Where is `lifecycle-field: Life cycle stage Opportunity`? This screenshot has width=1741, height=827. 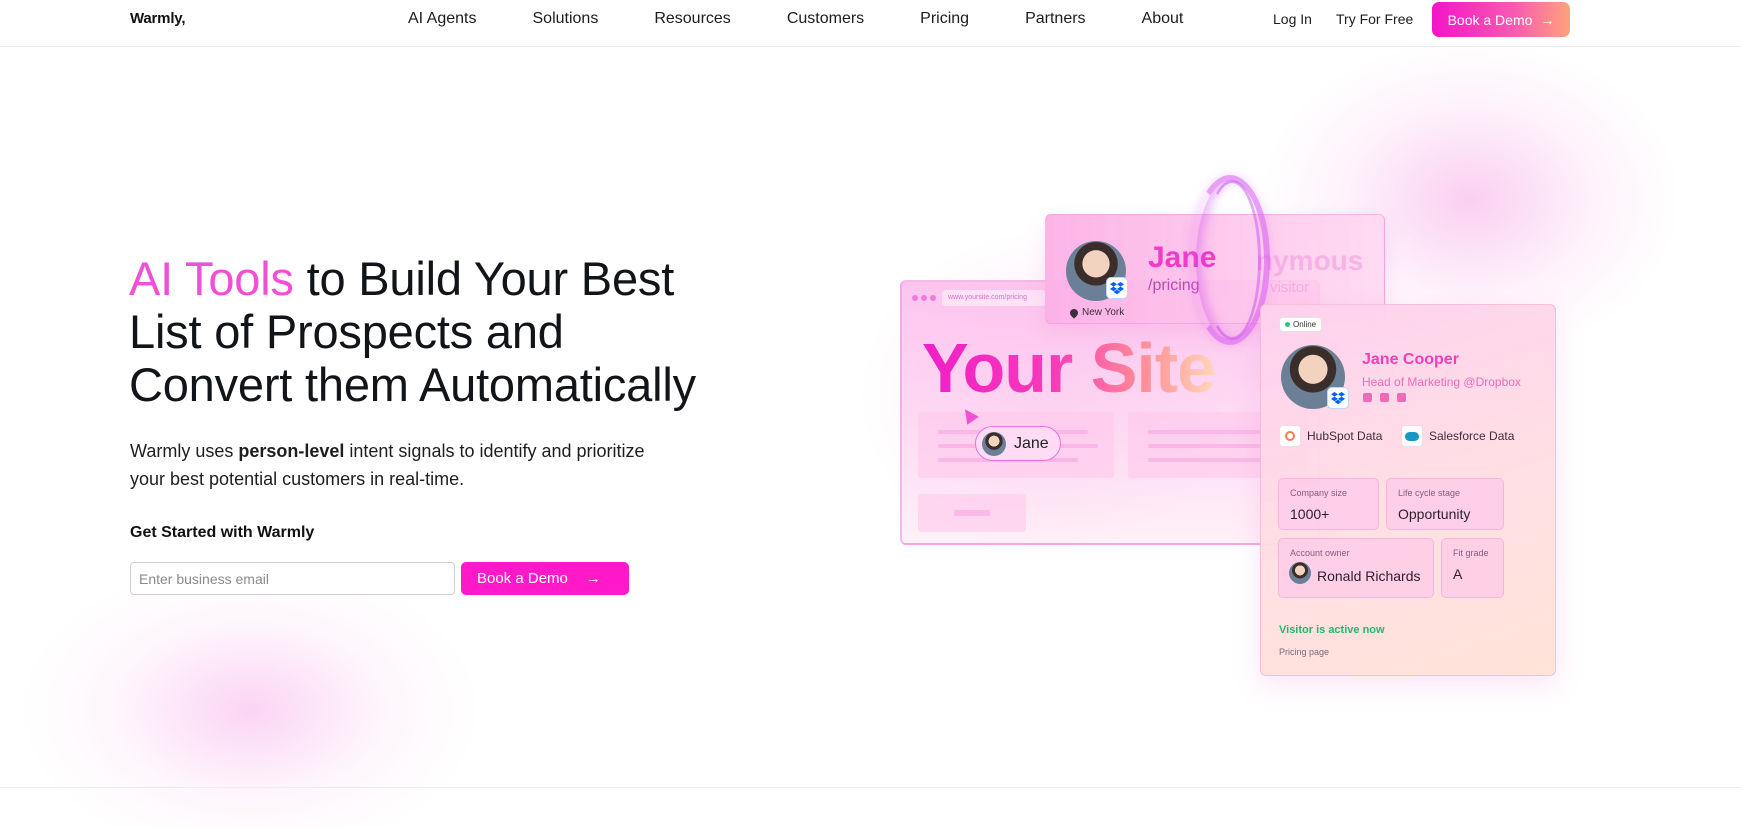 lifecycle-field: Life cycle stage Opportunity is located at coordinates (1445, 504).